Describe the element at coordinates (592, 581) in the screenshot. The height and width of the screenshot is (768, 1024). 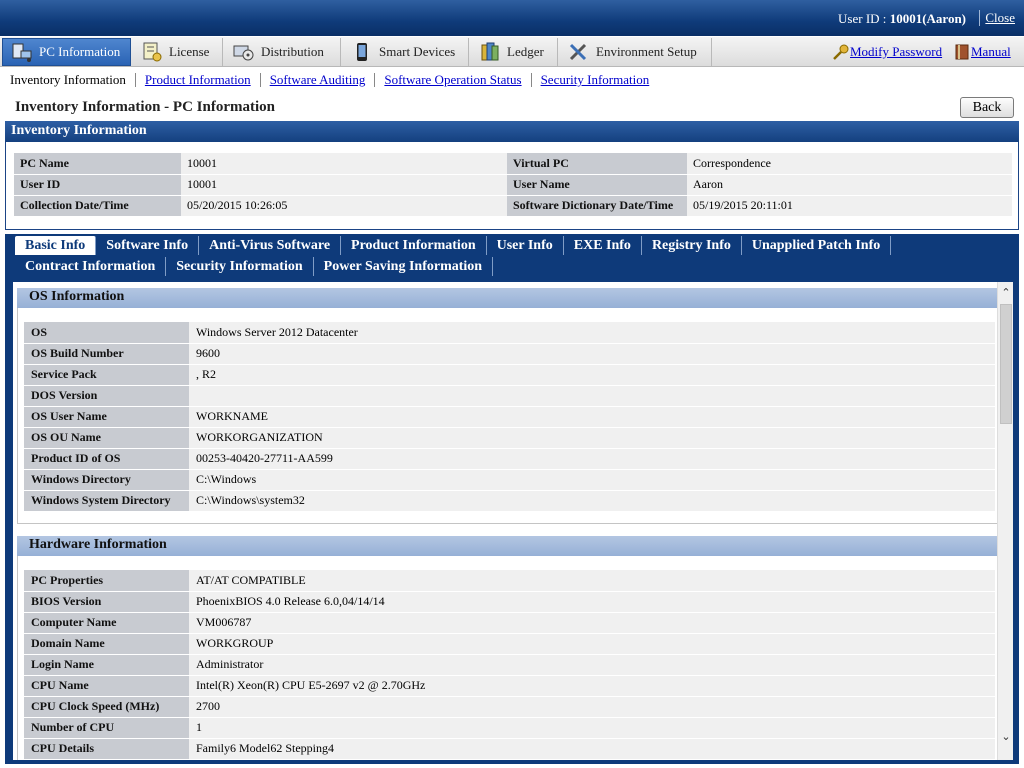
I see `field-value: AT/AT COMPATIBLE` at that location.